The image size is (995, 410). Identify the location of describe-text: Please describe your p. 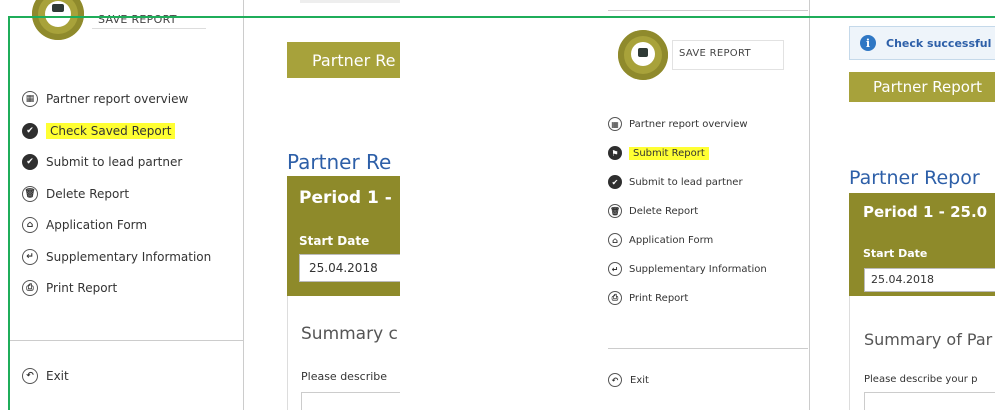
(921, 379).